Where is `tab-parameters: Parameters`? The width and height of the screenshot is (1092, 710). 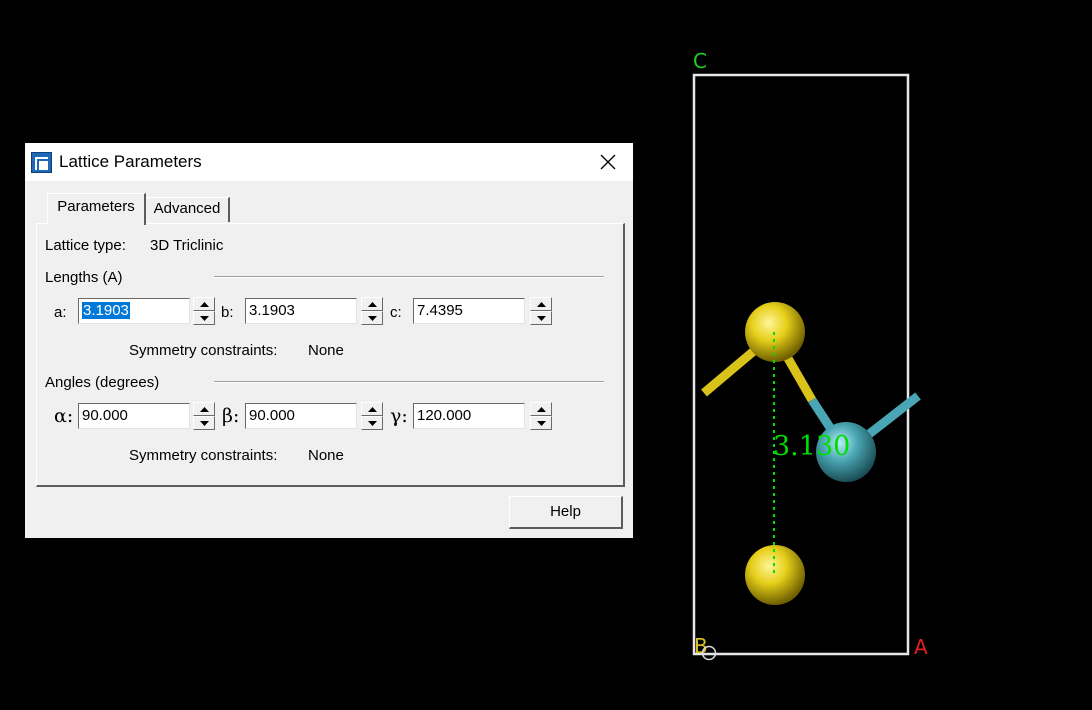 tab-parameters: Parameters is located at coordinates (96, 209).